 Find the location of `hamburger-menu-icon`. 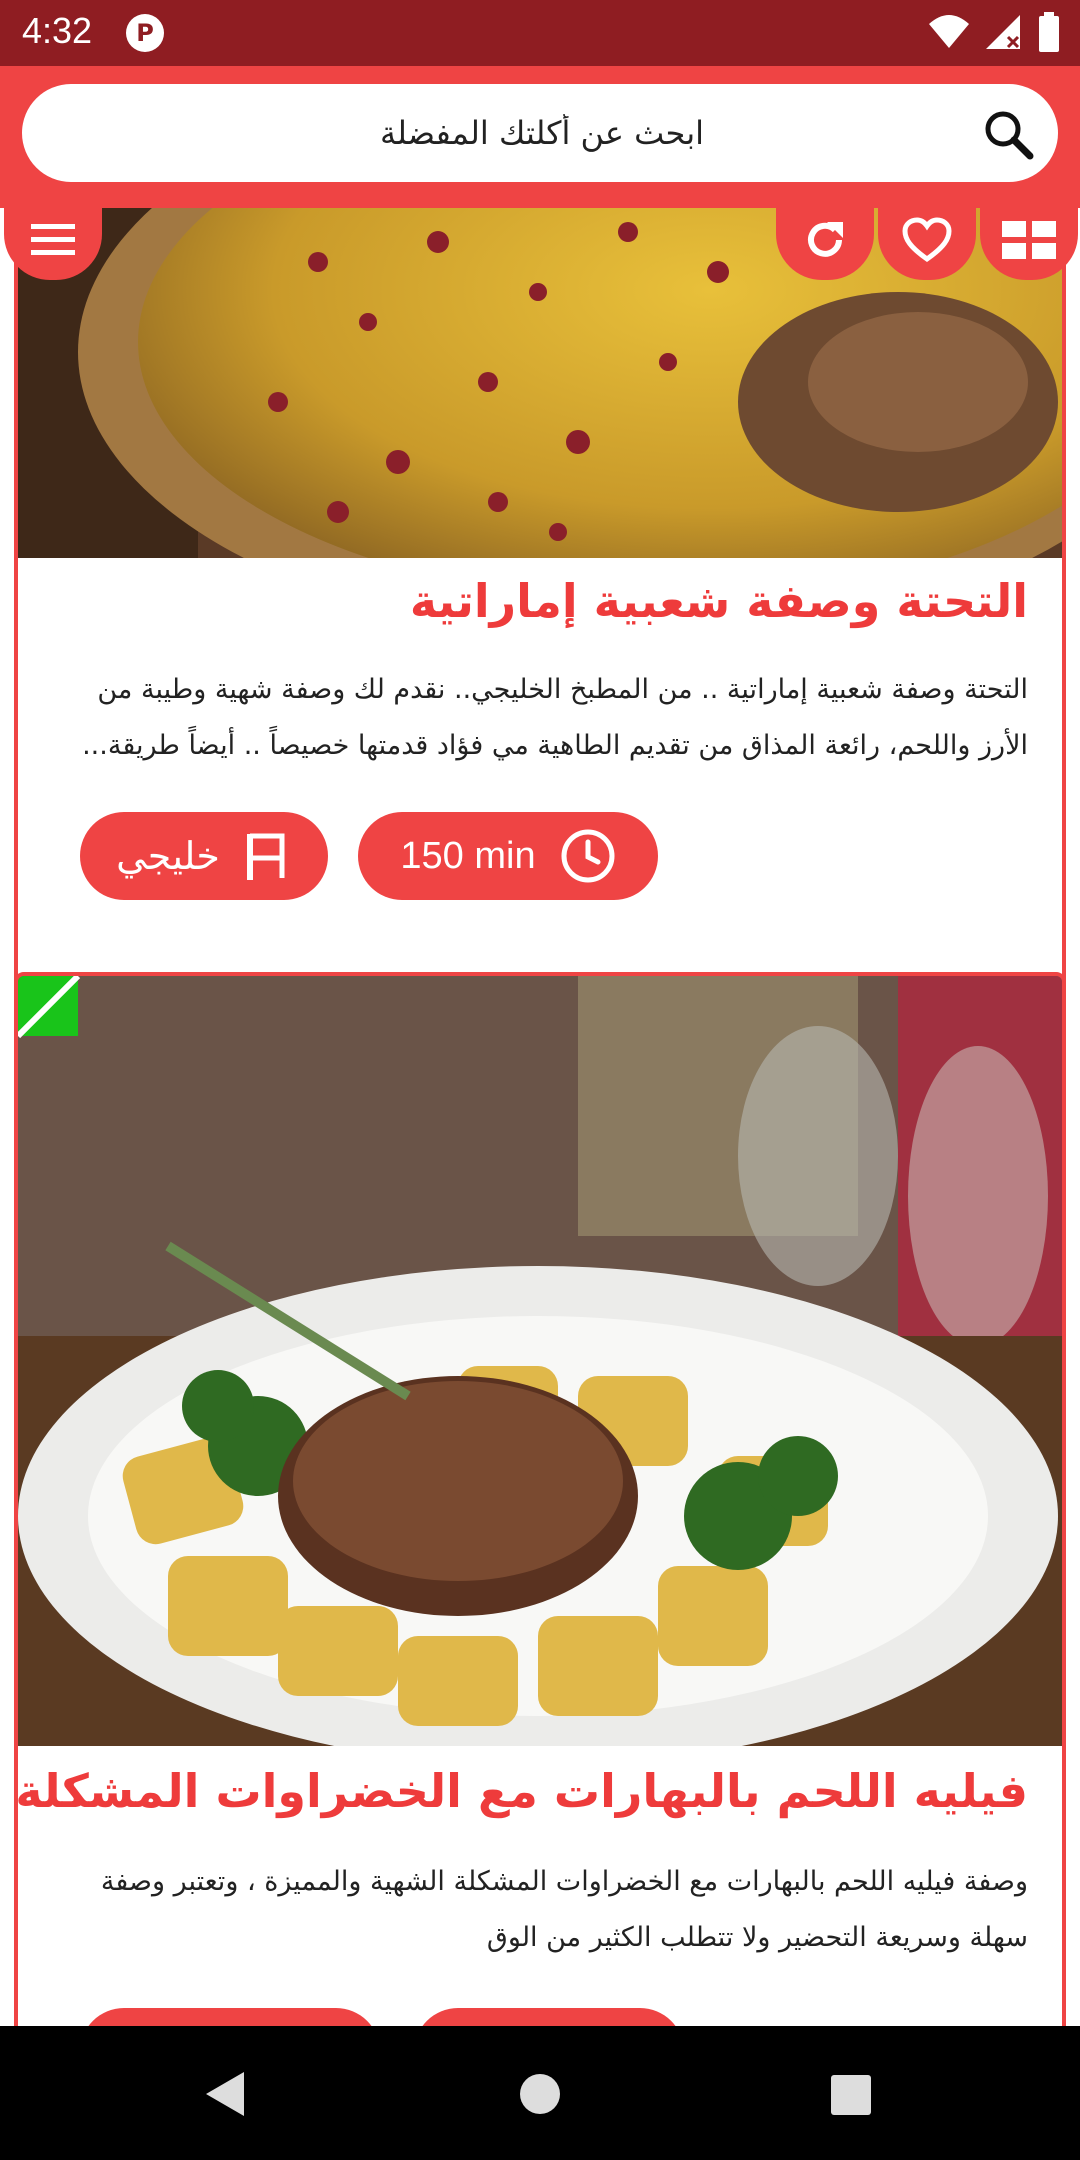

hamburger-menu-icon is located at coordinates (53, 239).